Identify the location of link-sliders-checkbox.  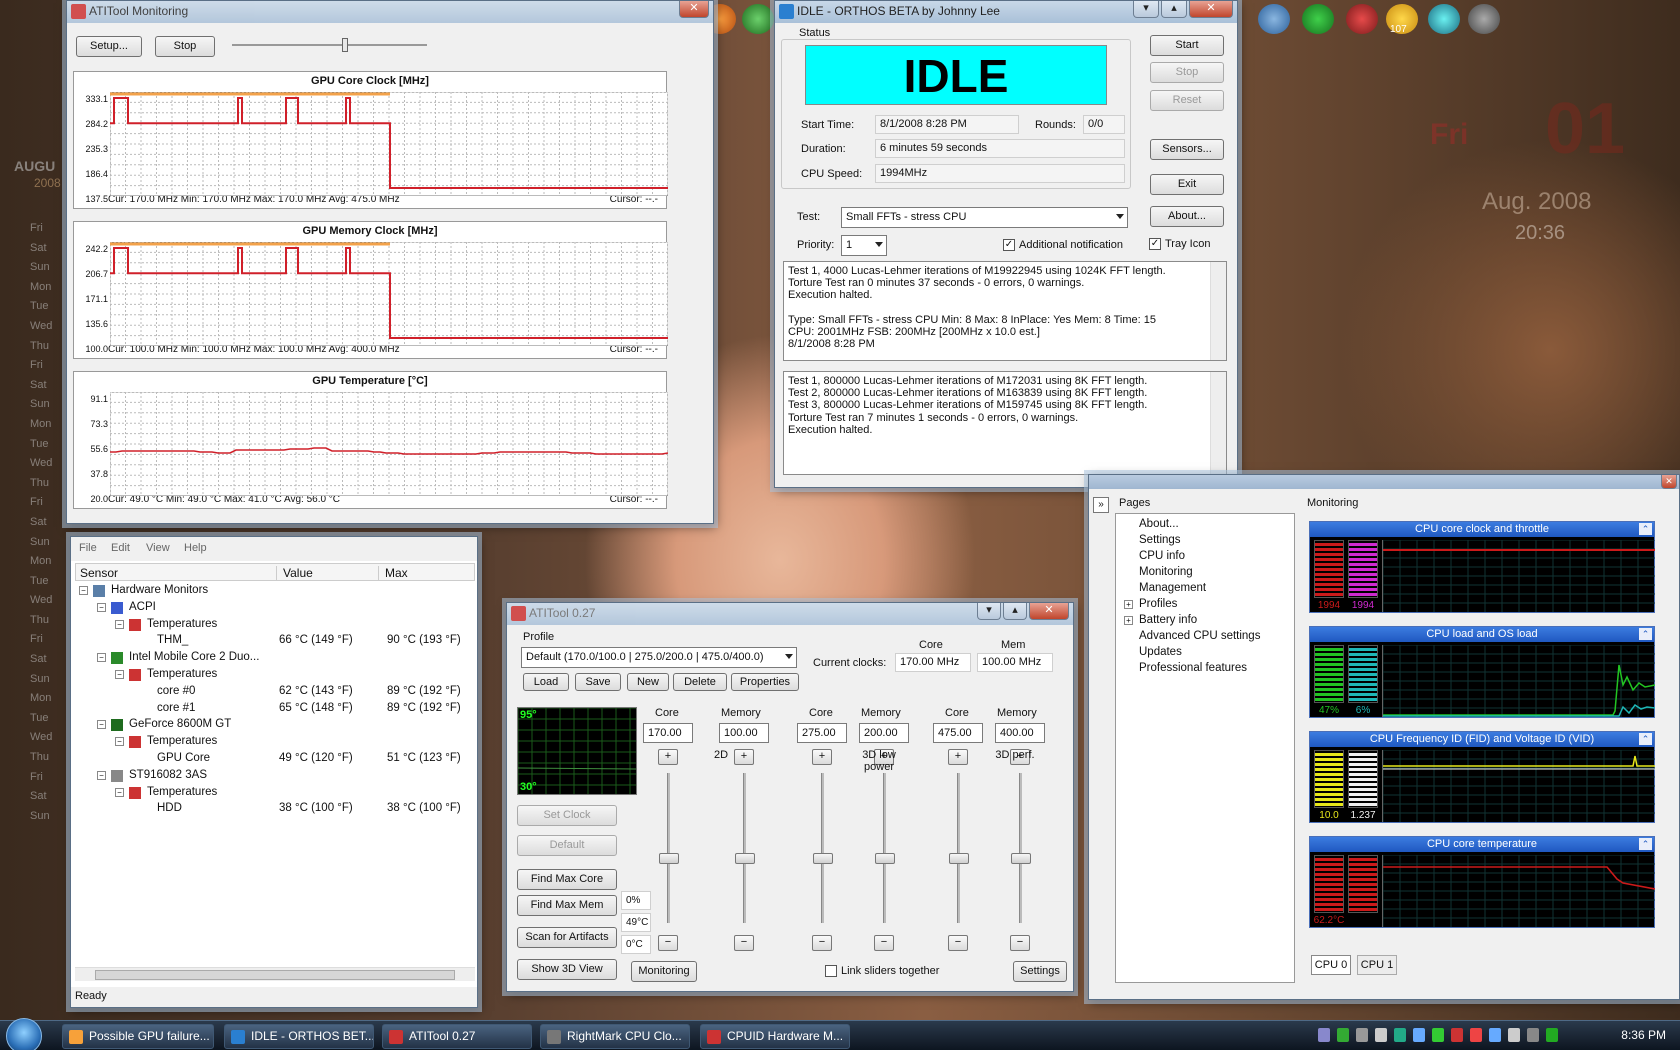
(831, 971).